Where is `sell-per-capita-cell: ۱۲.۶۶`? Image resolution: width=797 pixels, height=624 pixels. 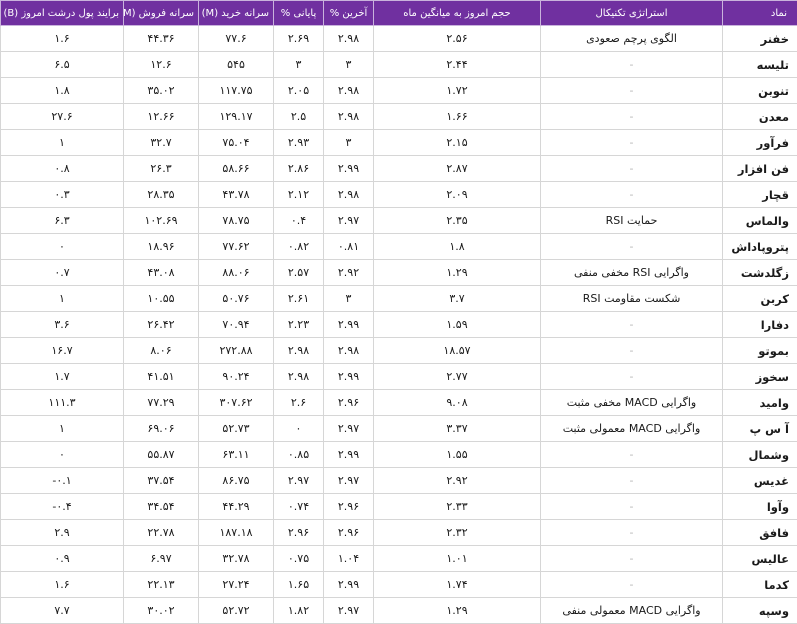
sell-per-capita-cell: ۱۲.۶۶ is located at coordinates (161, 117).